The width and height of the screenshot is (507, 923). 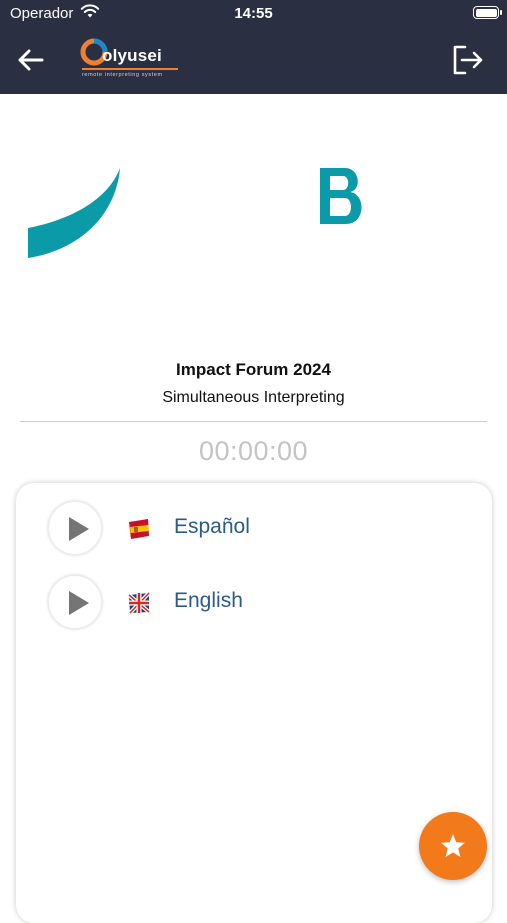 What do you see at coordinates (253, 397) in the screenshot?
I see `event-subtitle: Simultaneous Interpreting` at bounding box center [253, 397].